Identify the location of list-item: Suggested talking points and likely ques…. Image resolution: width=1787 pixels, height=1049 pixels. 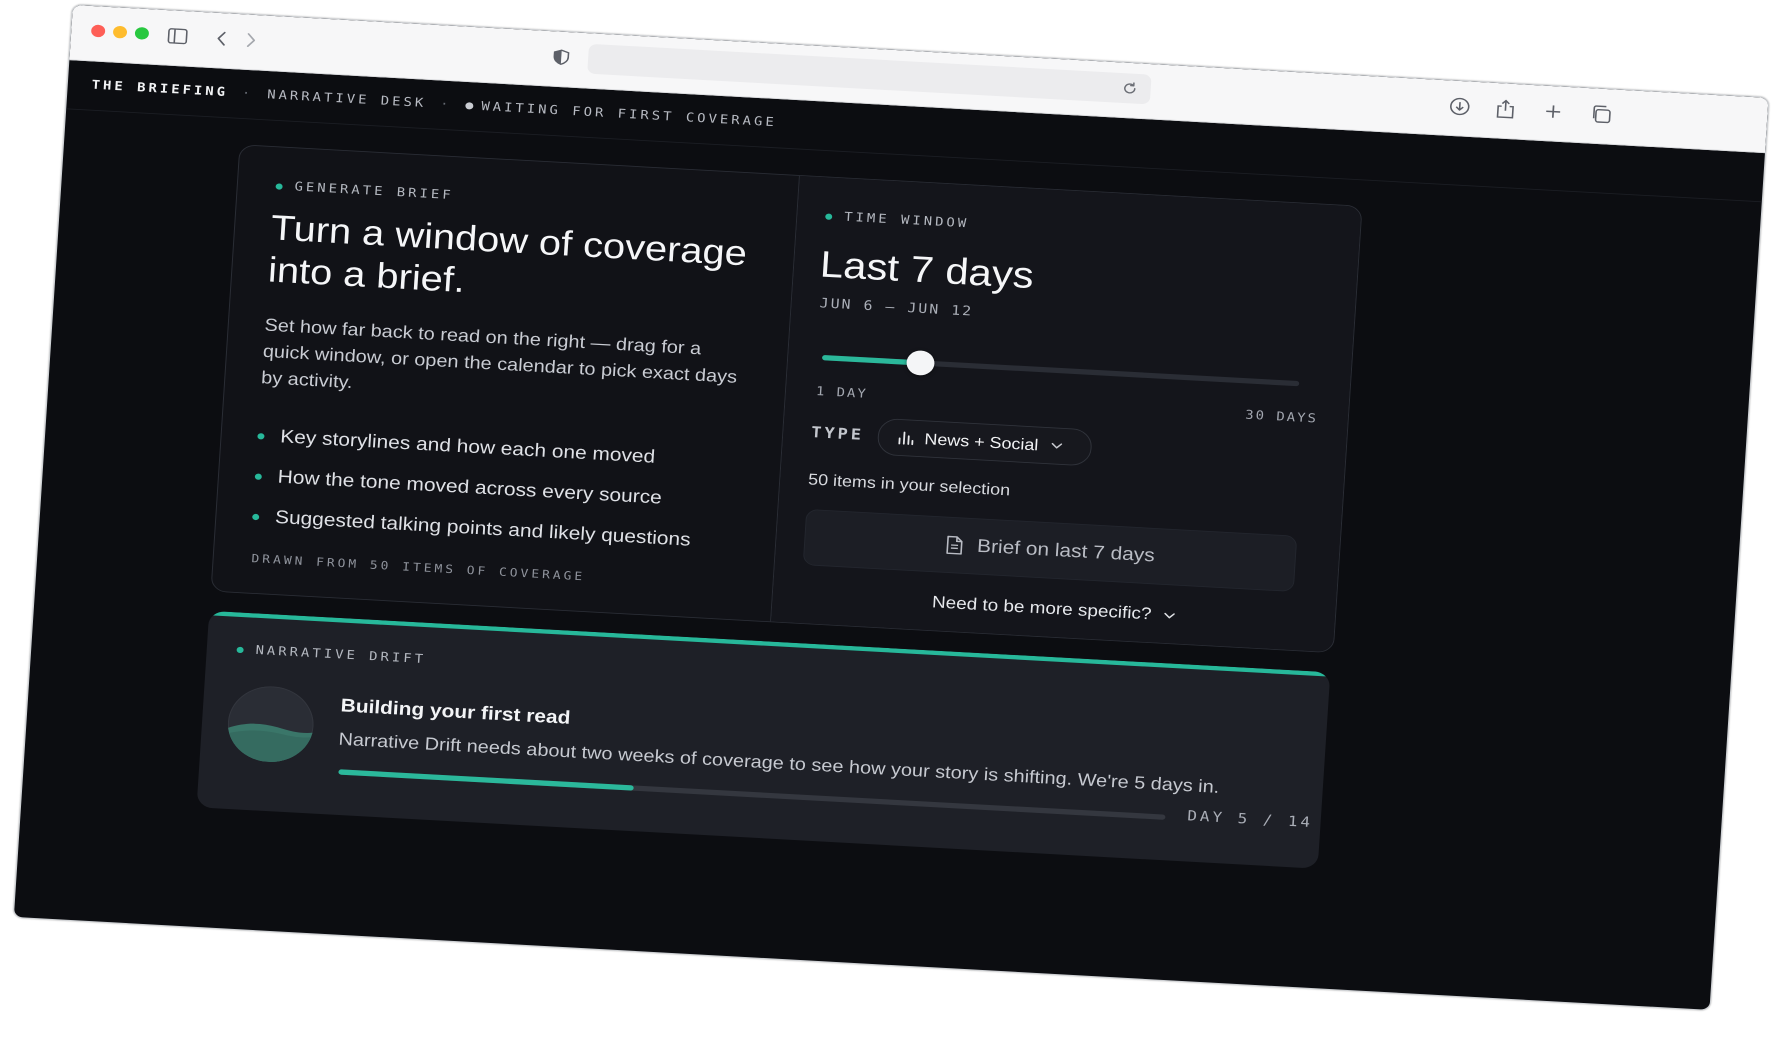
(501, 530).